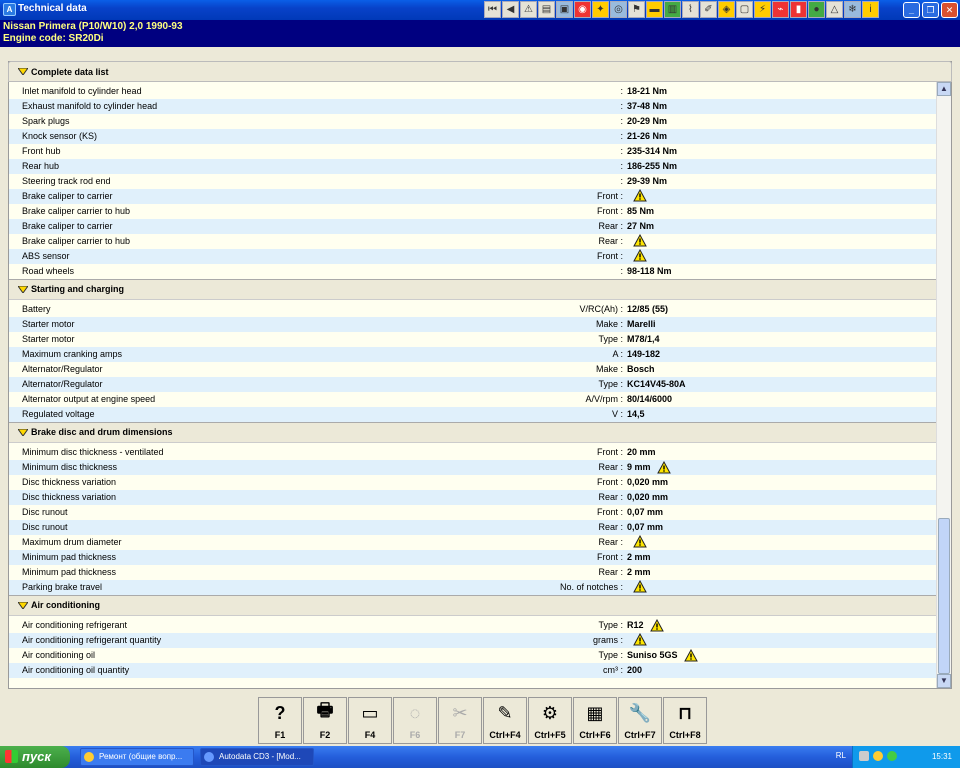 This screenshot has height=768, width=960. I want to click on table-row: Rear hub:186-255 Nm, so click(473, 166).